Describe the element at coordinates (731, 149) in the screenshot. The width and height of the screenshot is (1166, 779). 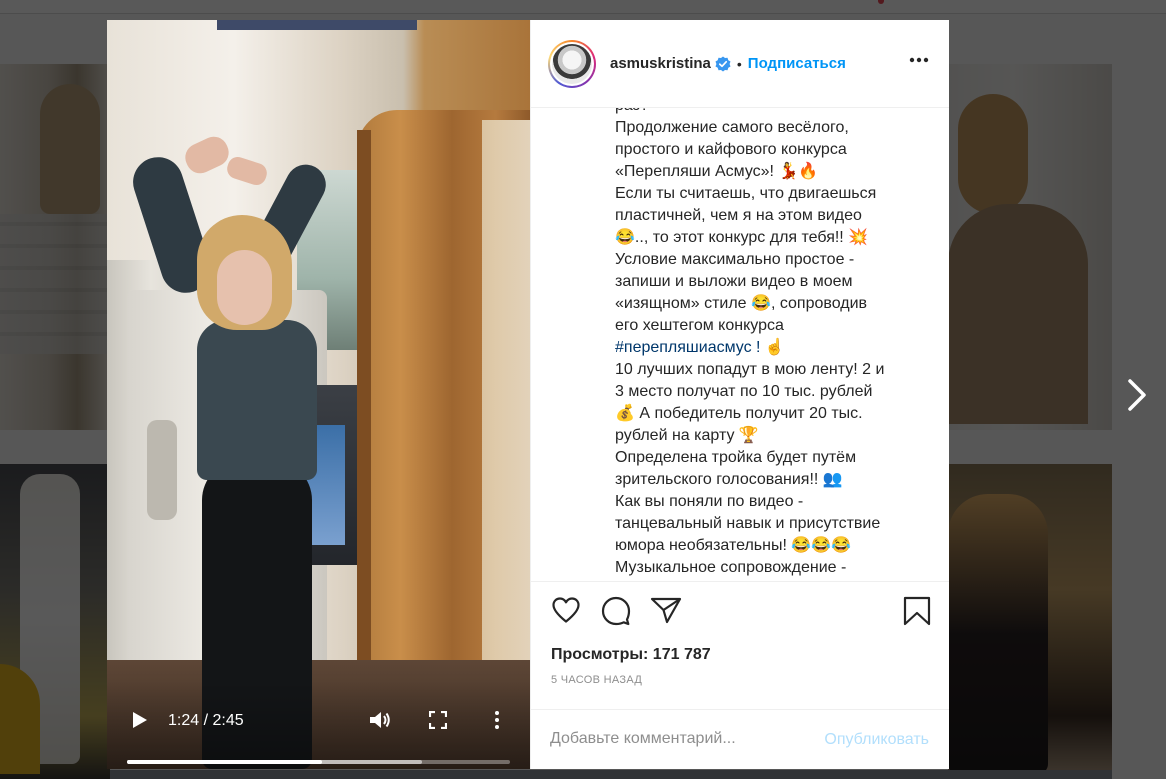
I see `caption-line: простого и кайфового конкурса` at that location.